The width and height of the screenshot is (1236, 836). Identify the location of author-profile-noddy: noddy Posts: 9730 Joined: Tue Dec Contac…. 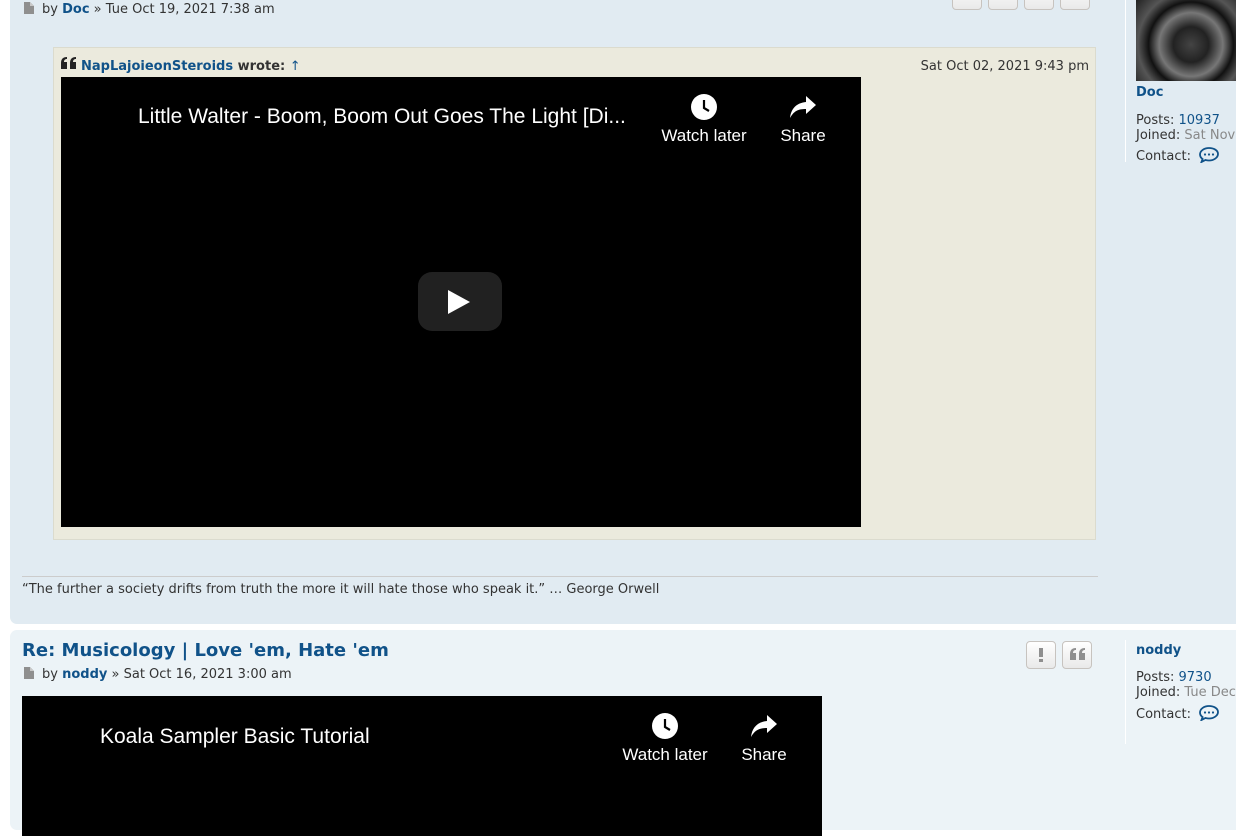
(1180, 692).